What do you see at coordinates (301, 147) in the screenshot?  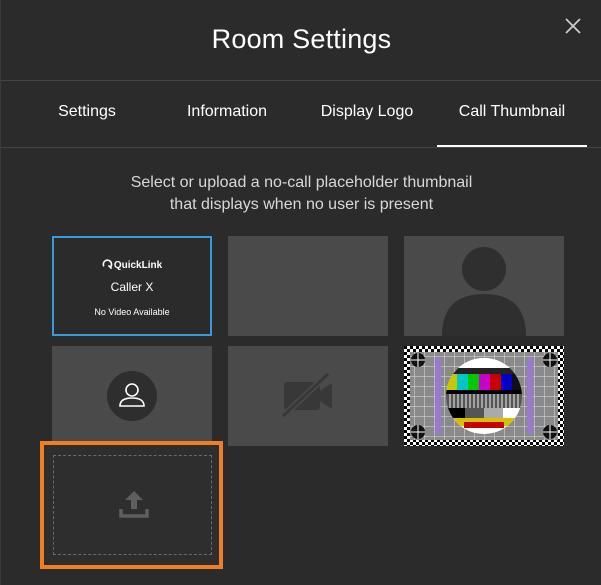 I see `tabs-divider` at bounding box center [301, 147].